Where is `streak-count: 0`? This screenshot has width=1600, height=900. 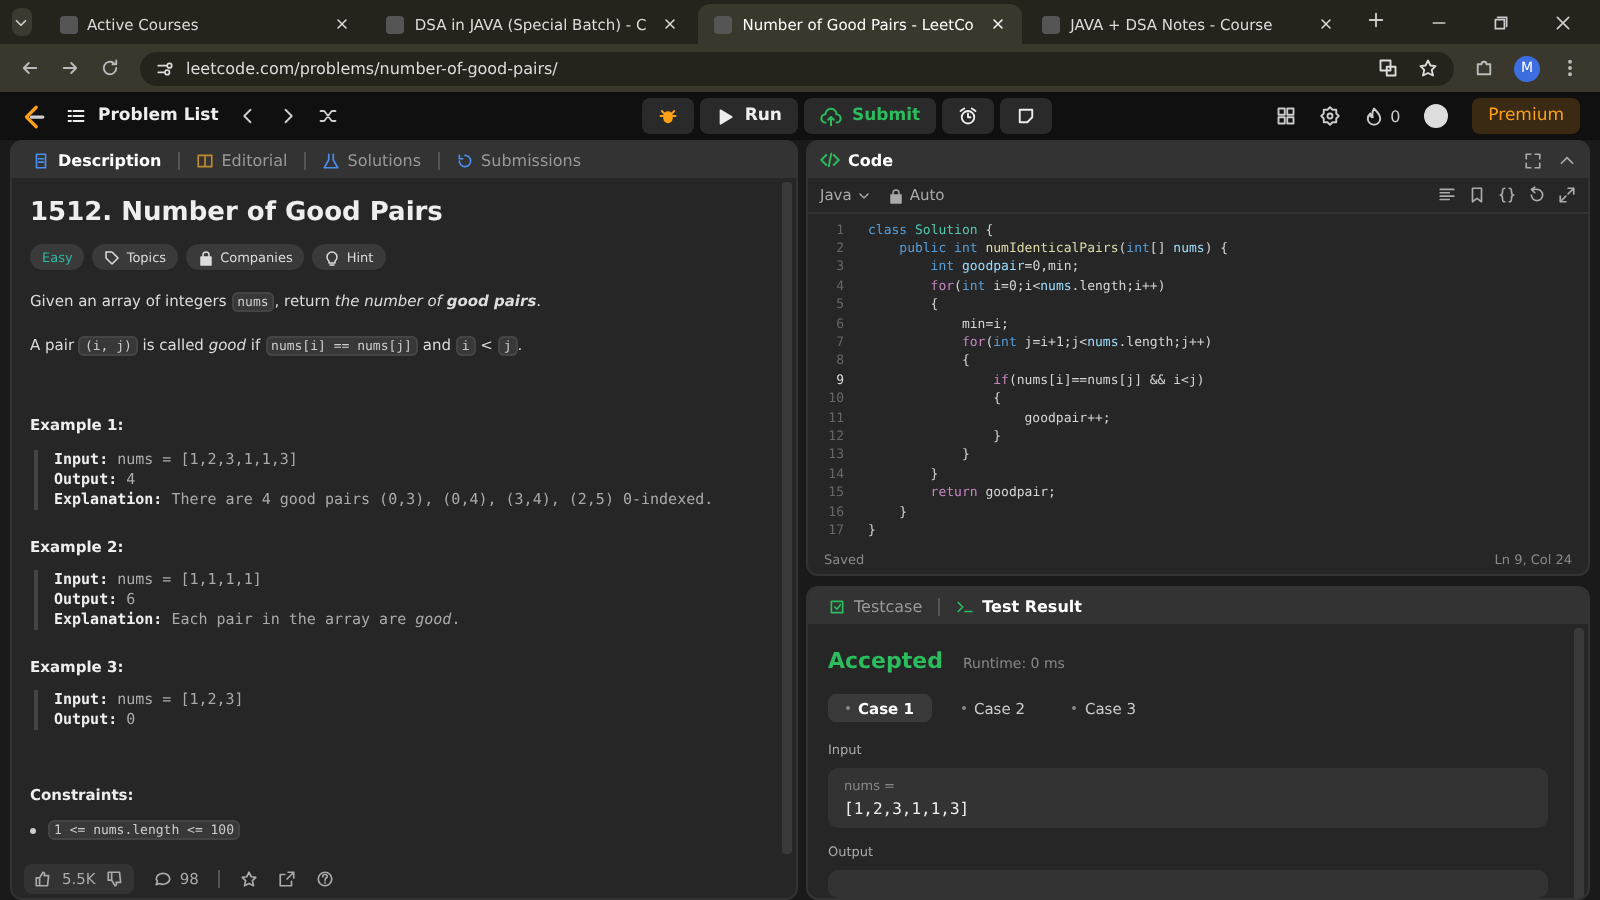 streak-count: 0 is located at coordinates (1395, 116).